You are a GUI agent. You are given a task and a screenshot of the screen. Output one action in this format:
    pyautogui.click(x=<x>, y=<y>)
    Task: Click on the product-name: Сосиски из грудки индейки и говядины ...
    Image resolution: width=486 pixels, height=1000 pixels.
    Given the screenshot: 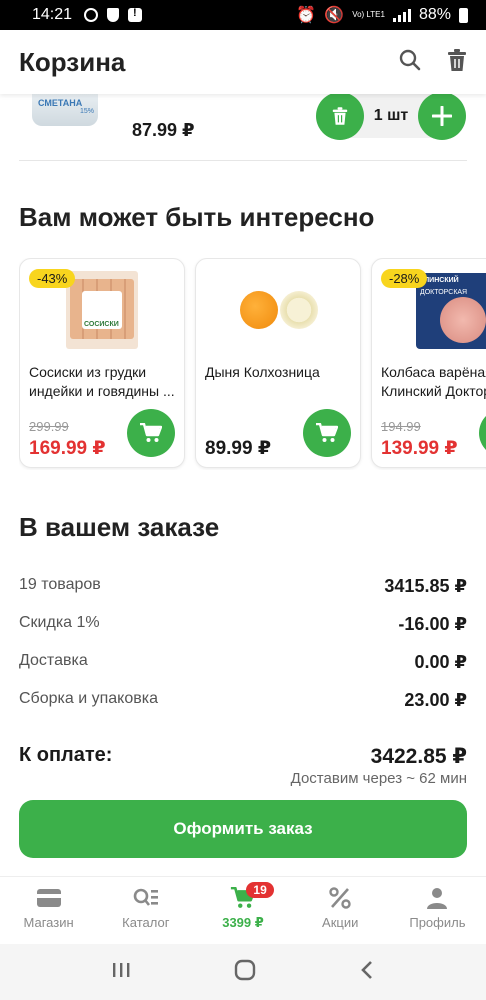 What is the action you would take?
    pyautogui.click(x=102, y=381)
    